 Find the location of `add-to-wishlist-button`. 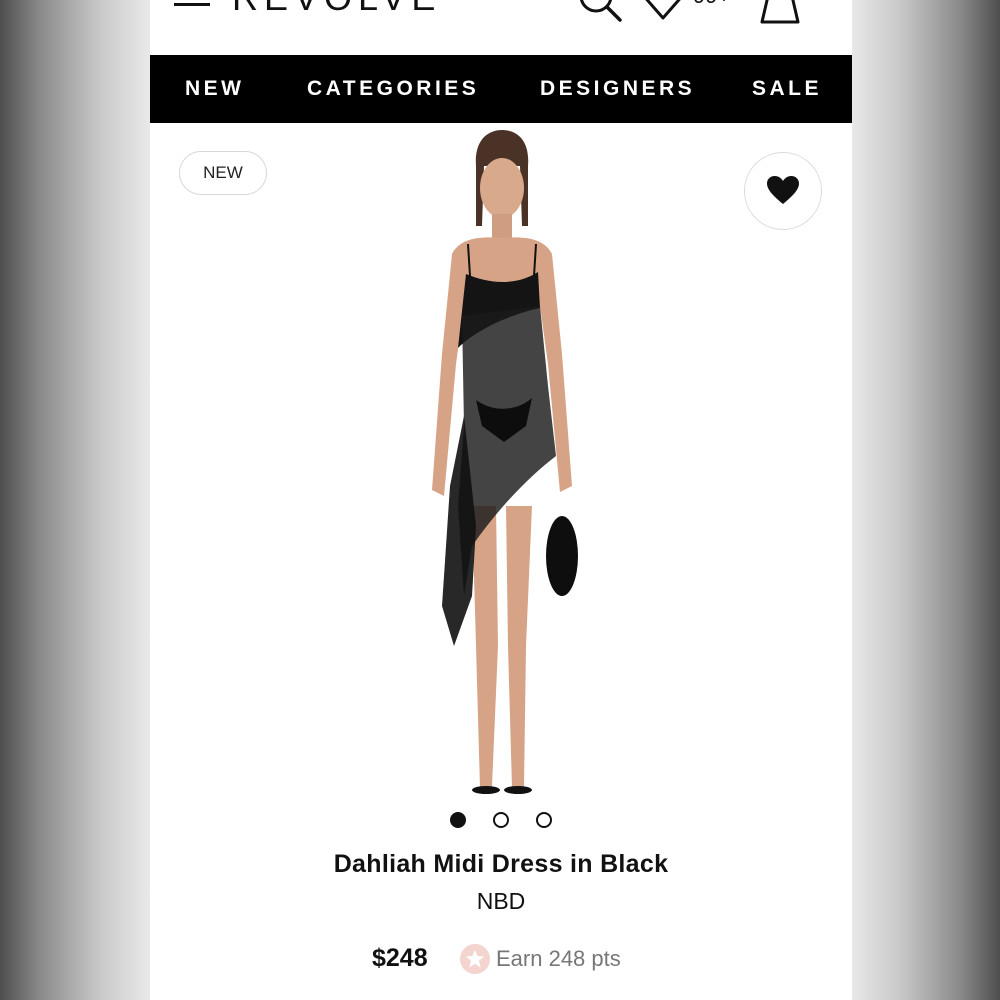

add-to-wishlist-button is located at coordinates (783, 191).